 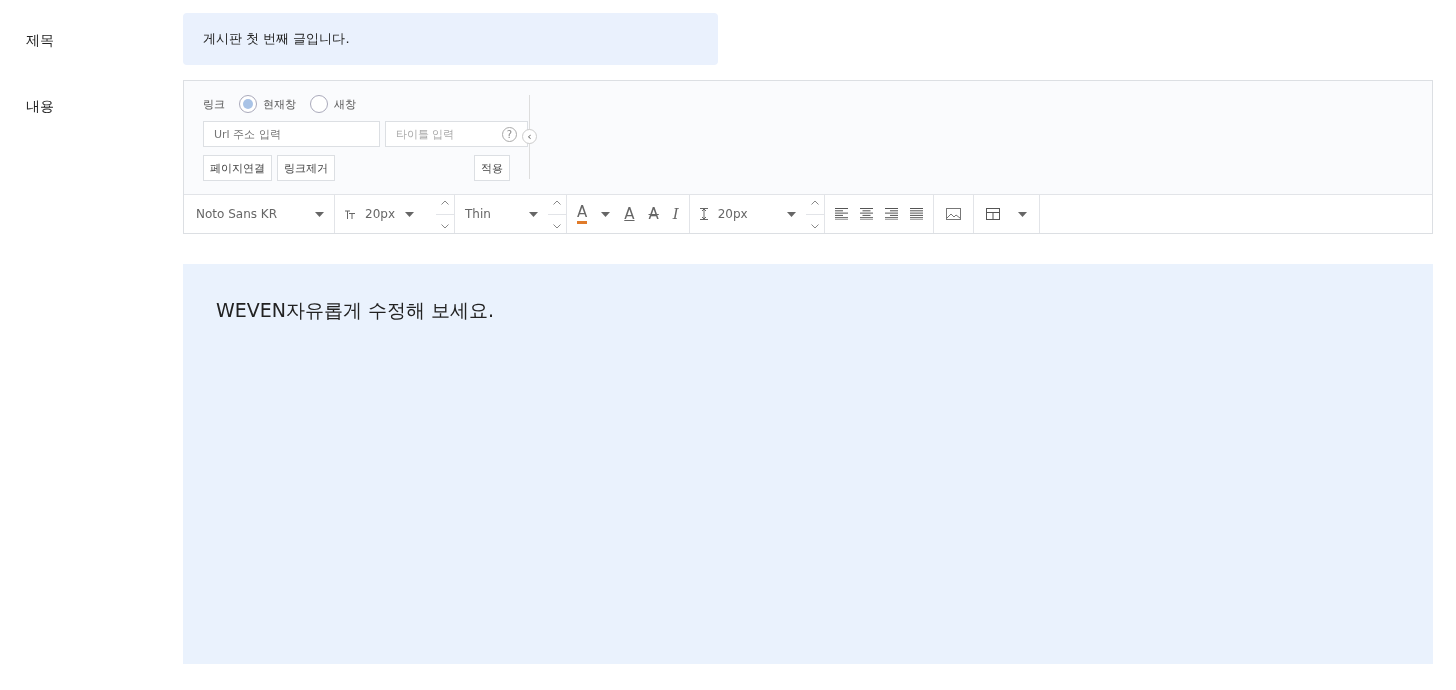 I want to click on font-weight-dropdown: Thin, so click(x=478, y=214).